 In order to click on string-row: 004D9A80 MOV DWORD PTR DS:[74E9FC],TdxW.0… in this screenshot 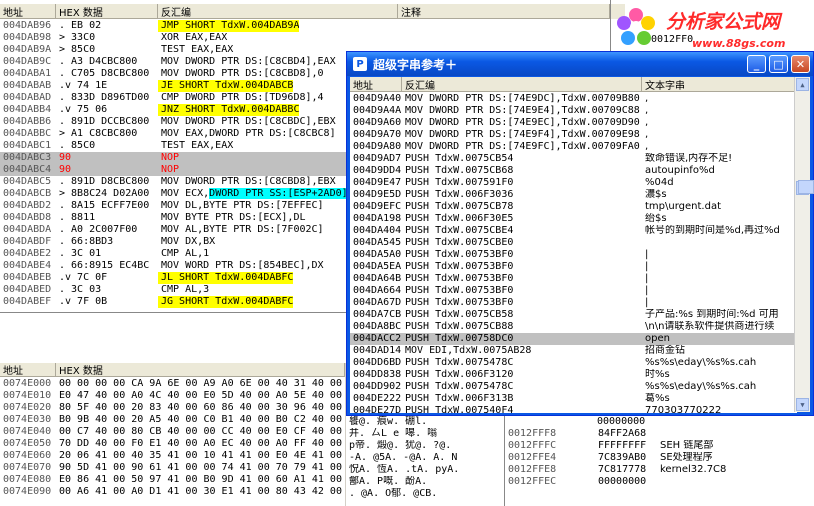, I will do `click(573, 147)`.